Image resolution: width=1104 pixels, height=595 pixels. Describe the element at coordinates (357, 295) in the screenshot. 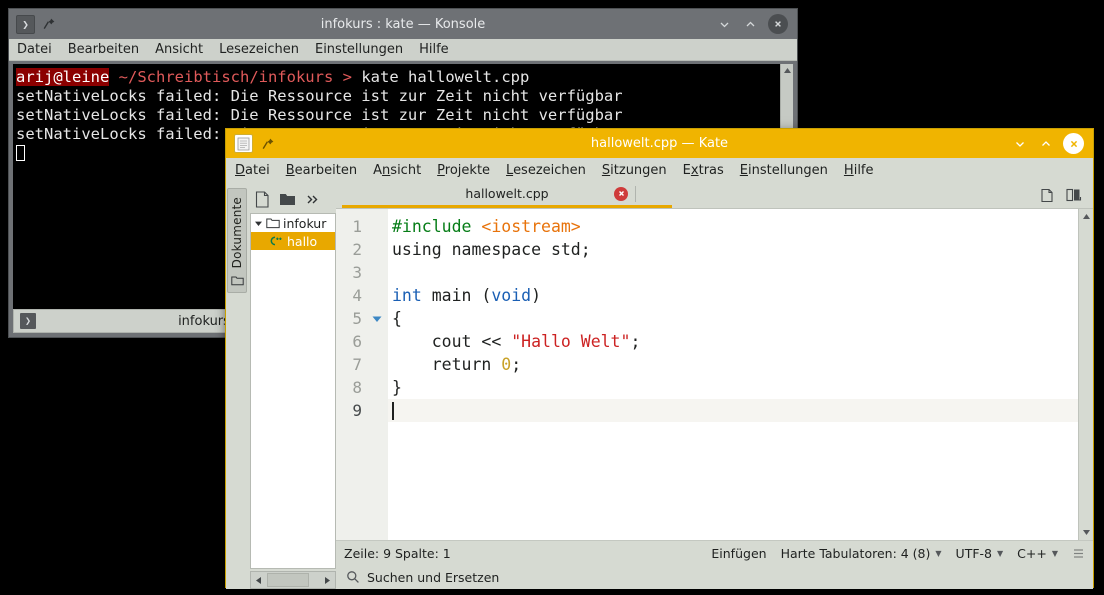

I see `line-number: 4` at that location.